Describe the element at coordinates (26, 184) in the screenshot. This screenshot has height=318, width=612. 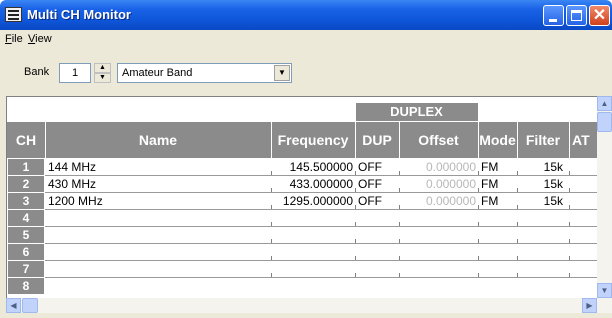
I see `row-number: 2` at that location.